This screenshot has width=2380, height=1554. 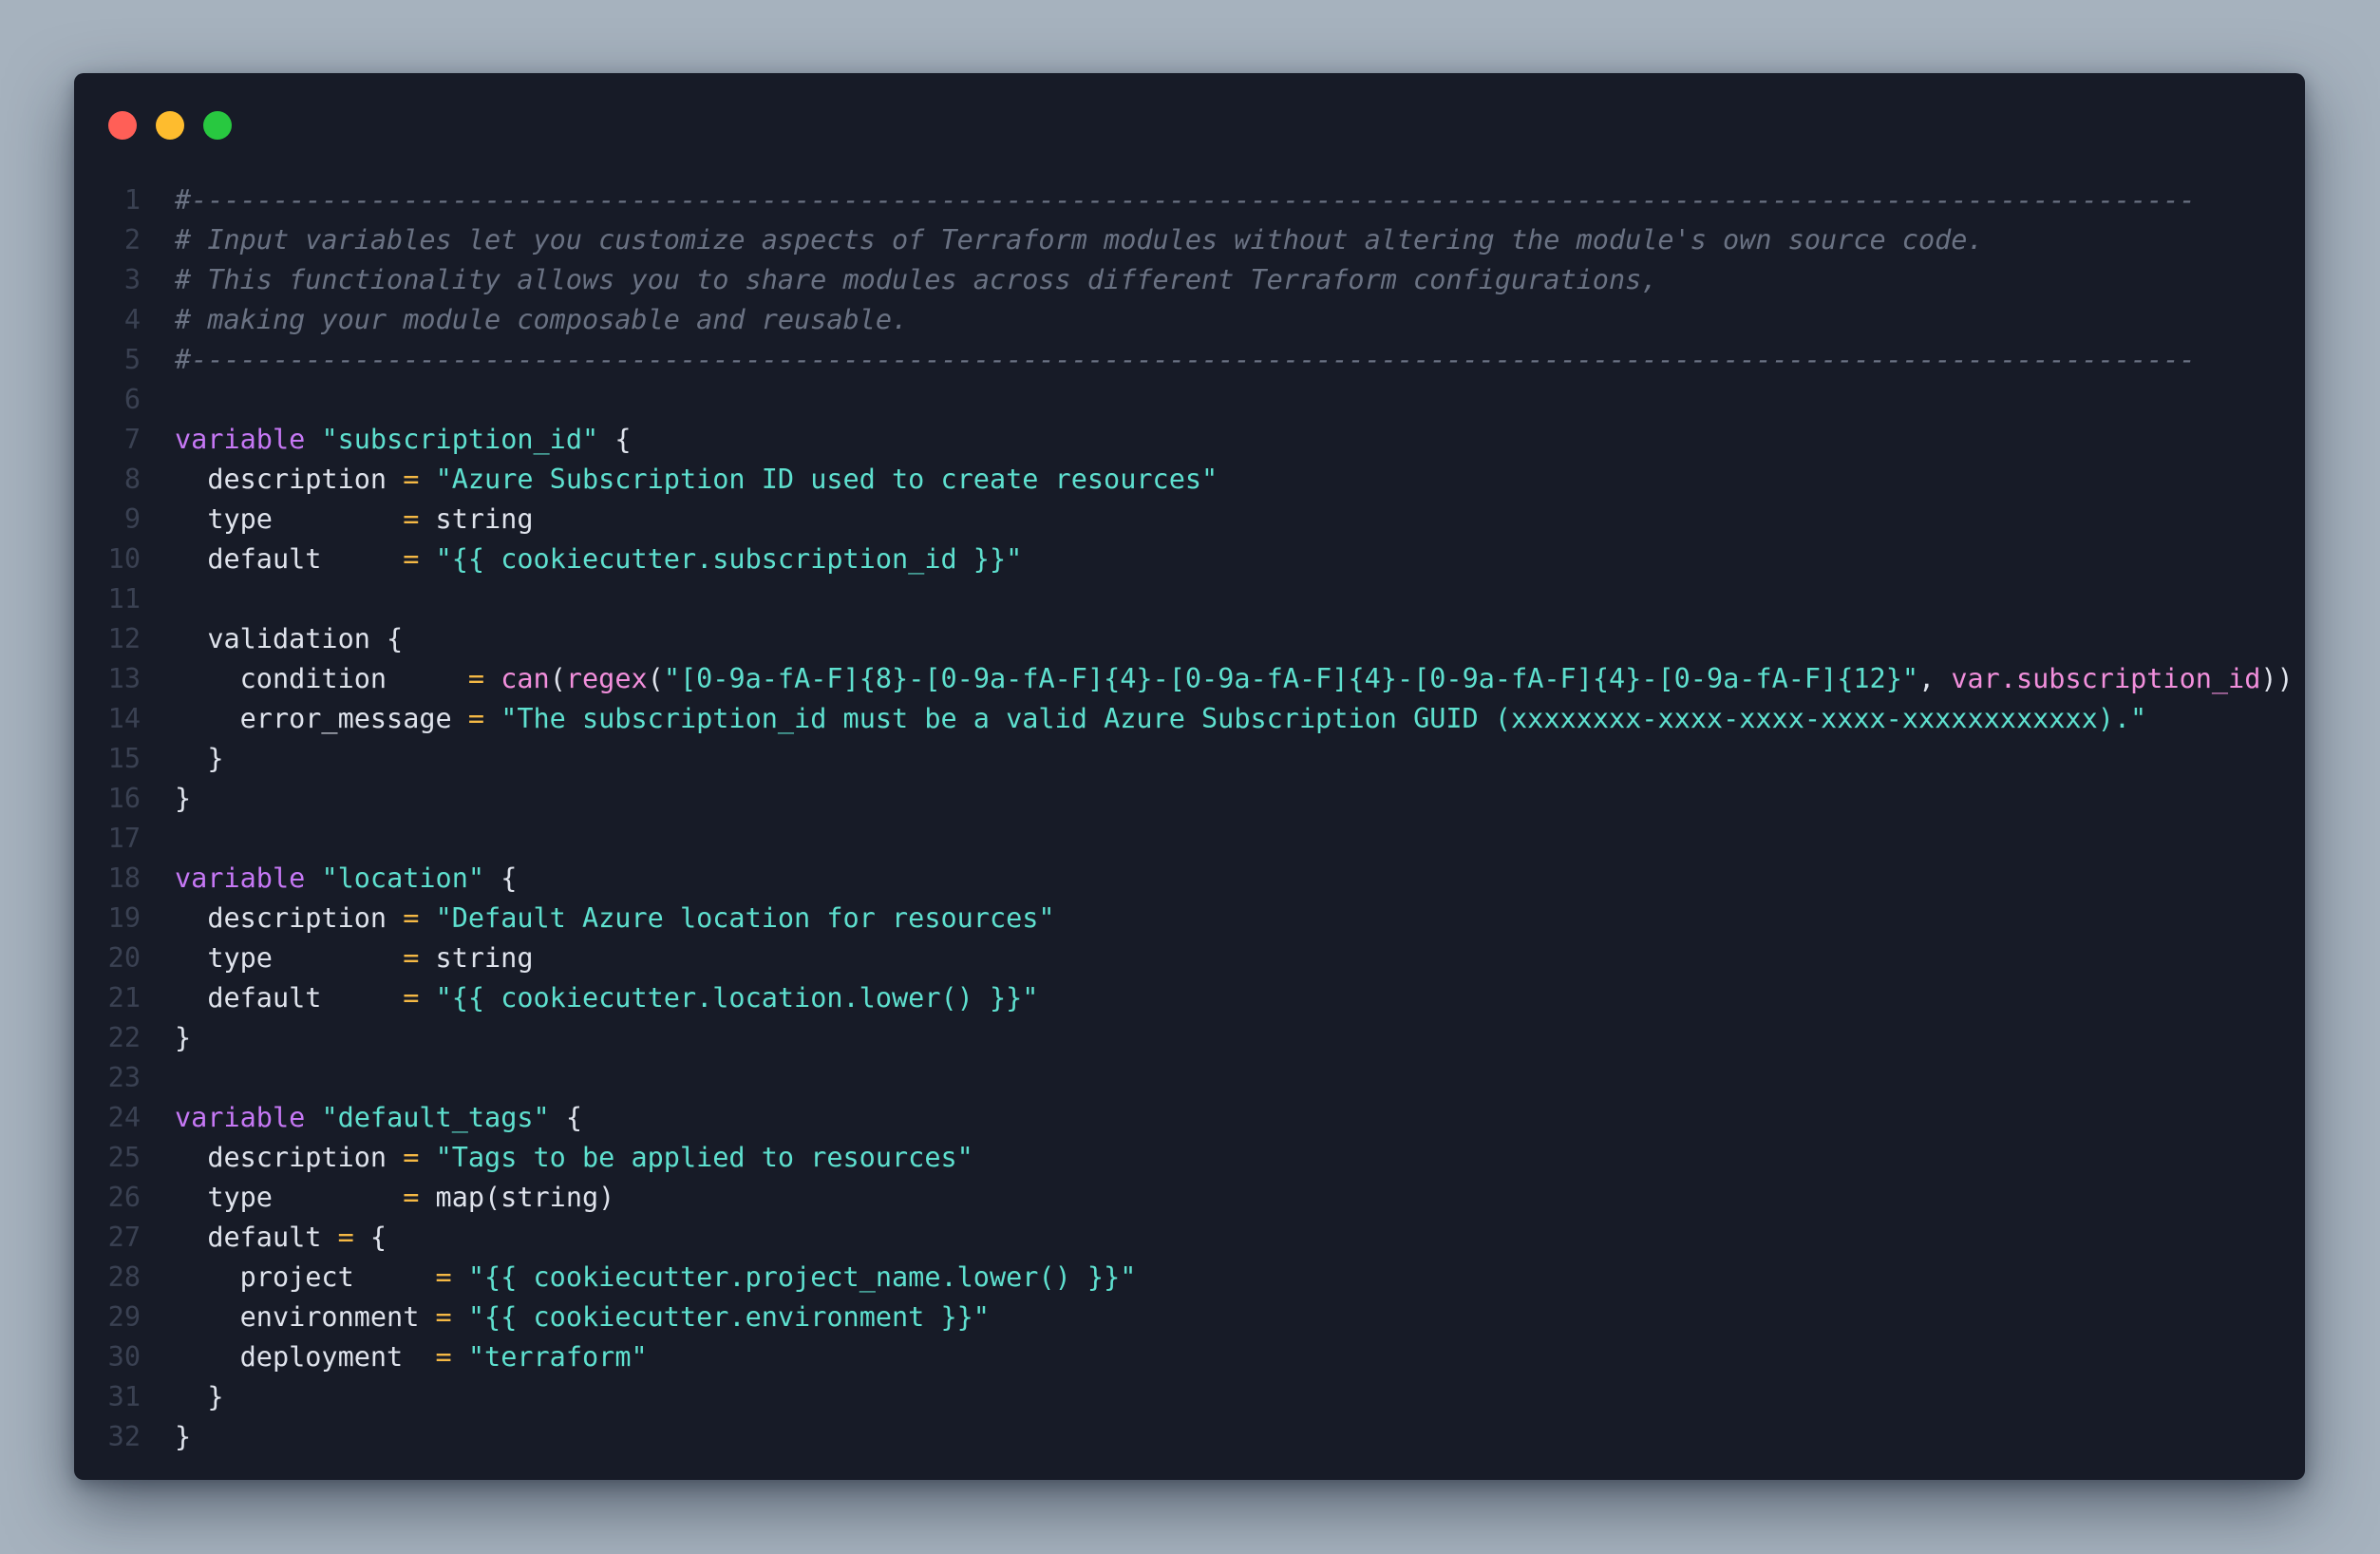 What do you see at coordinates (124, 1037) in the screenshot?
I see `line-number: 22` at bounding box center [124, 1037].